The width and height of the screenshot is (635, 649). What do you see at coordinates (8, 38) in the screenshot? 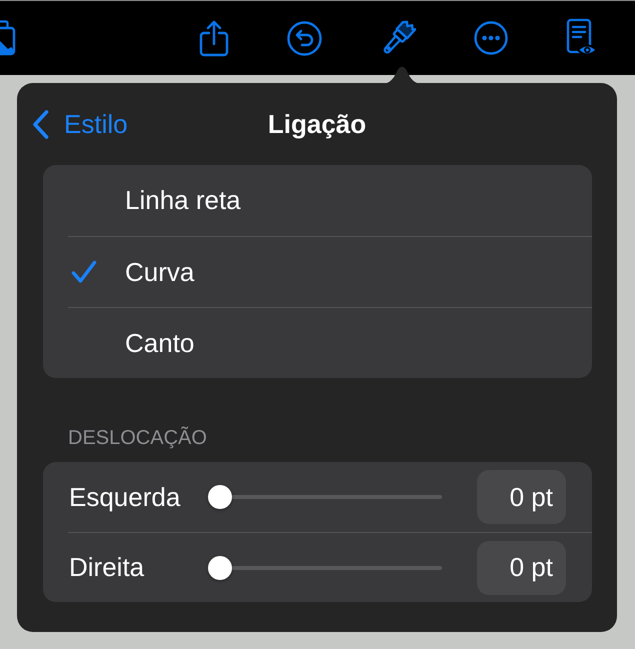
I see `photo-icon` at bounding box center [8, 38].